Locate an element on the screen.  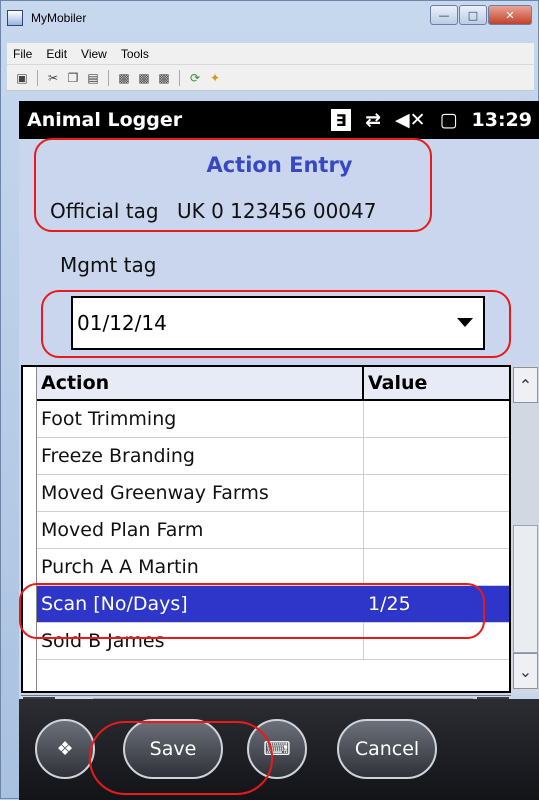
menu-file: File is located at coordinates (22, 54).